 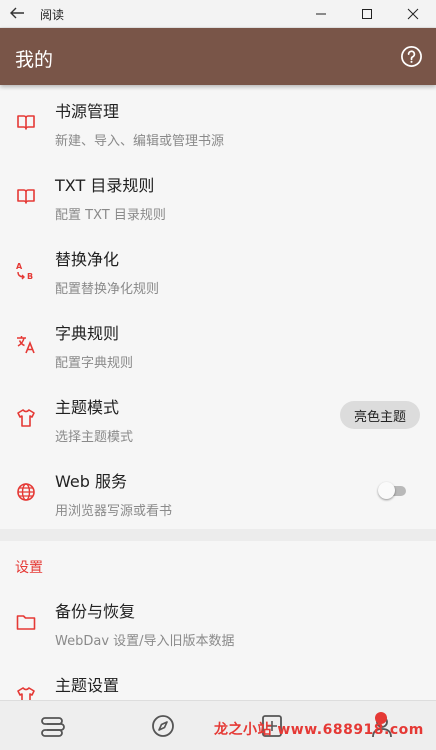 I want to click on menu-item-web-service: Web 服务 用浏览器写源或看书, so click(x=218, y=492).